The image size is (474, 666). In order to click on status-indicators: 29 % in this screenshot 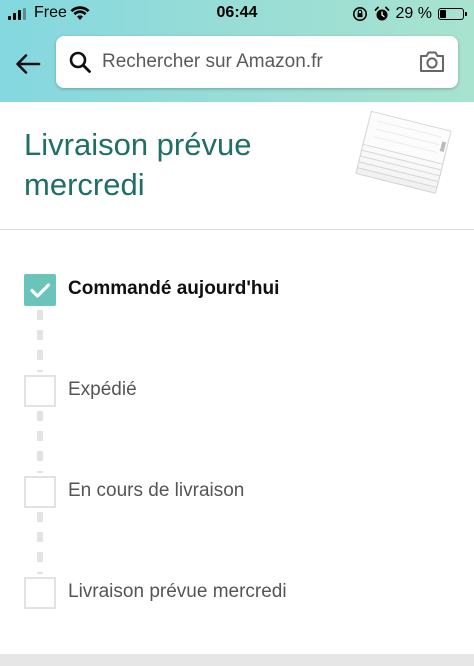, I will do `click(409, 14)`.